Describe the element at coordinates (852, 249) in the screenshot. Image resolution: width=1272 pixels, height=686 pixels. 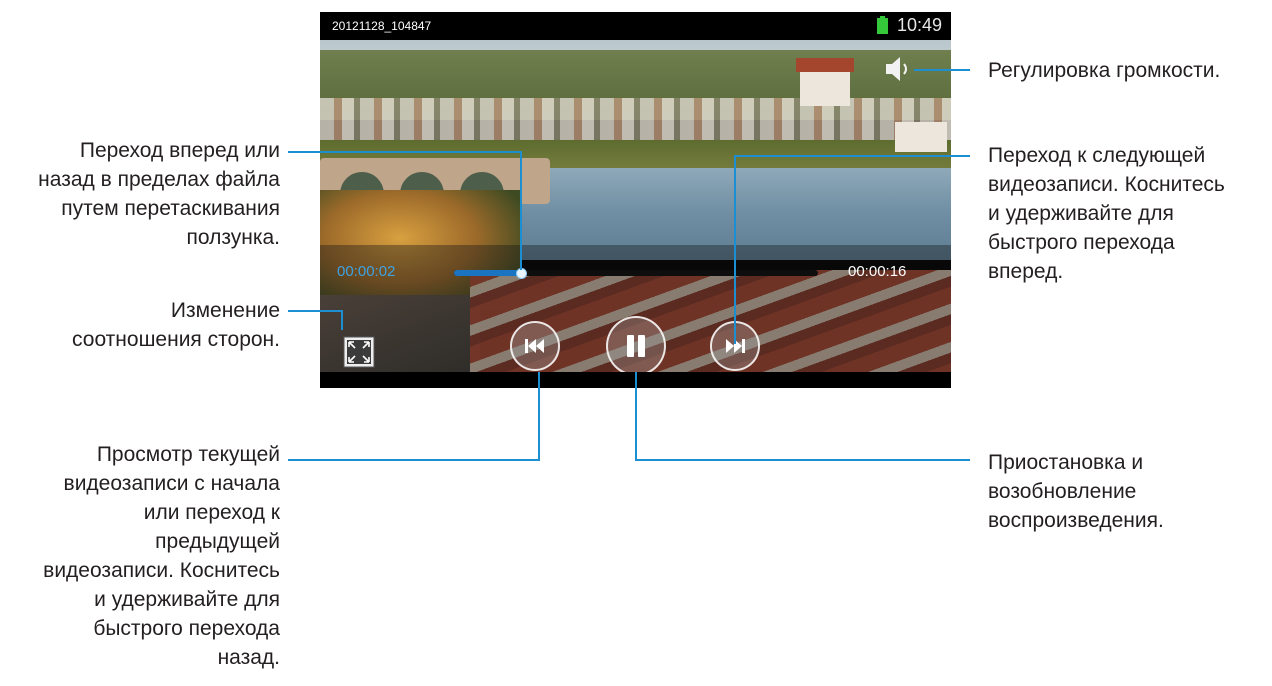
I see `next-leader-line` at that location.